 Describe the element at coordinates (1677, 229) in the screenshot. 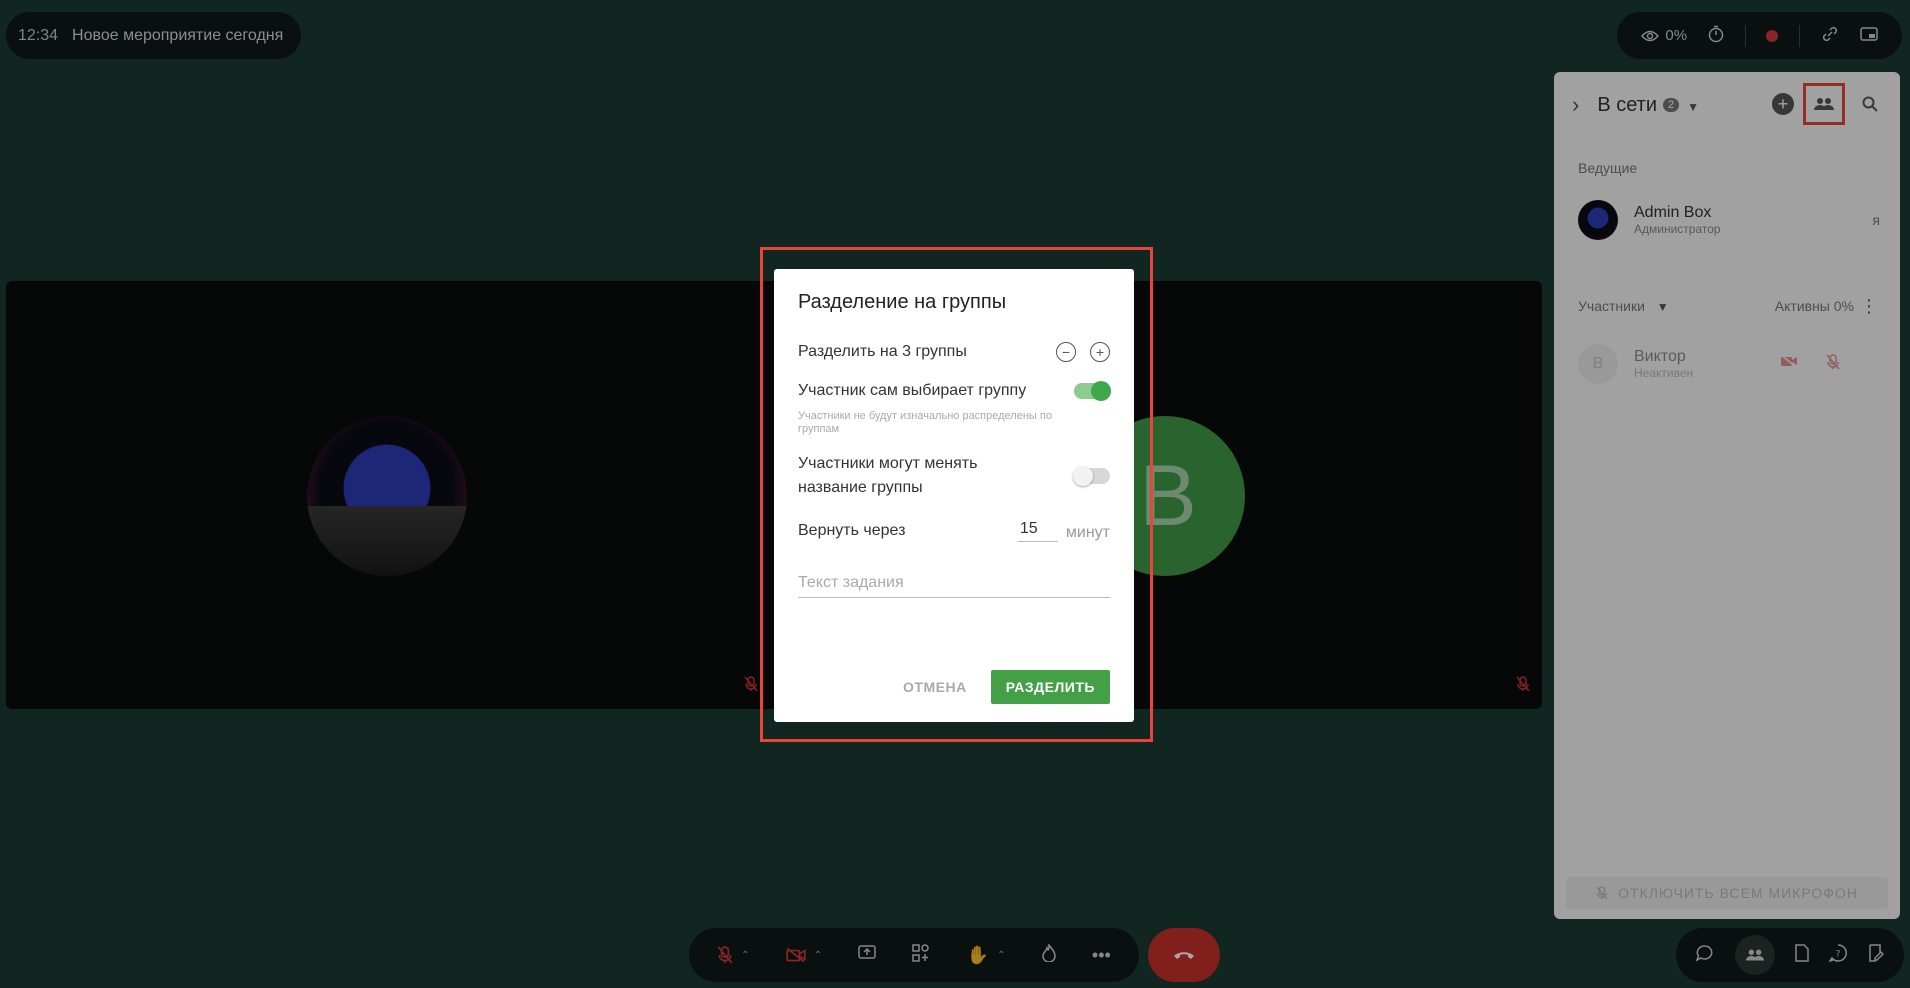

I see `host-role: Администратор` at that location.